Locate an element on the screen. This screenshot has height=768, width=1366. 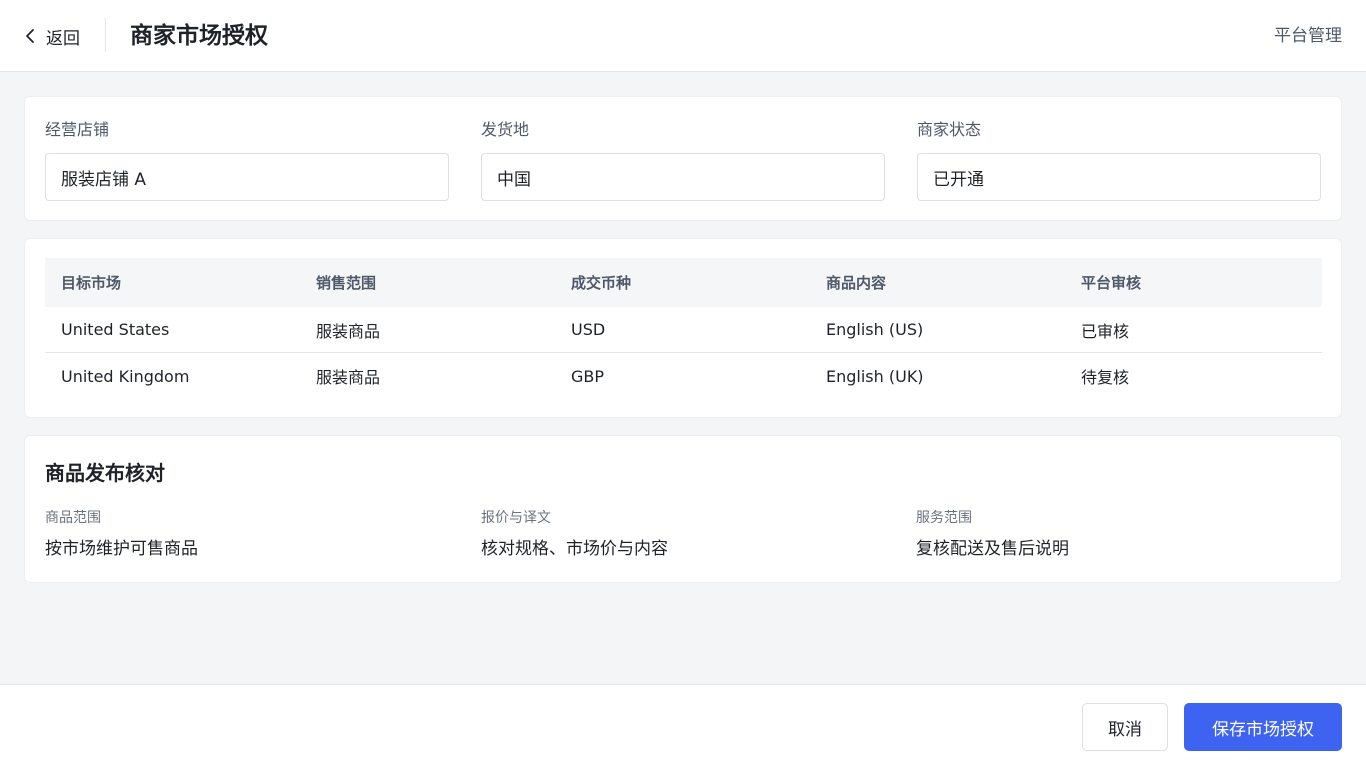
check-item-value: 核对规格、市场价与内容 is located at coordinates (574, 549).